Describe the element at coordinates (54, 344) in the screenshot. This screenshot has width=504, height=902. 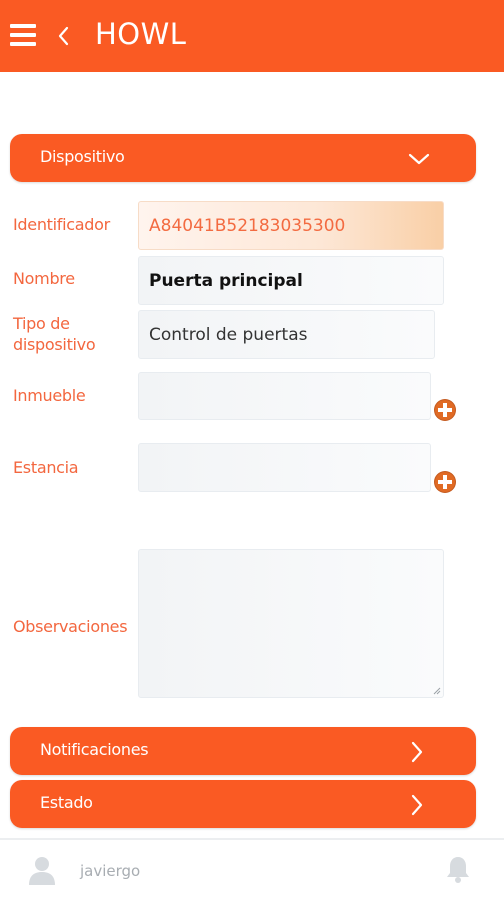
I see `tipo-label-line2: dispositivo` at that location.